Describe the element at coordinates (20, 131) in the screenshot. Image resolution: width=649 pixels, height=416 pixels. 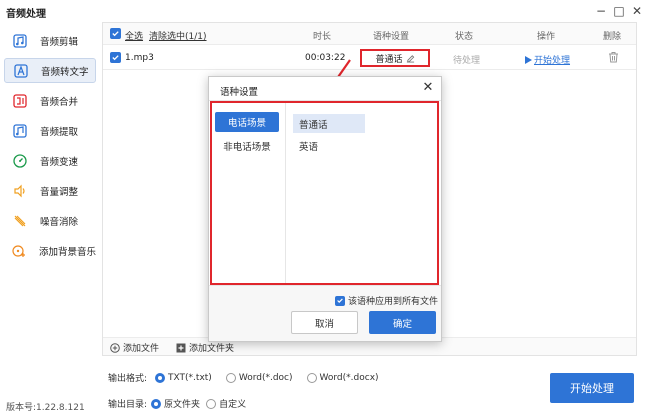
I see `audio-extract-icon` at that location.